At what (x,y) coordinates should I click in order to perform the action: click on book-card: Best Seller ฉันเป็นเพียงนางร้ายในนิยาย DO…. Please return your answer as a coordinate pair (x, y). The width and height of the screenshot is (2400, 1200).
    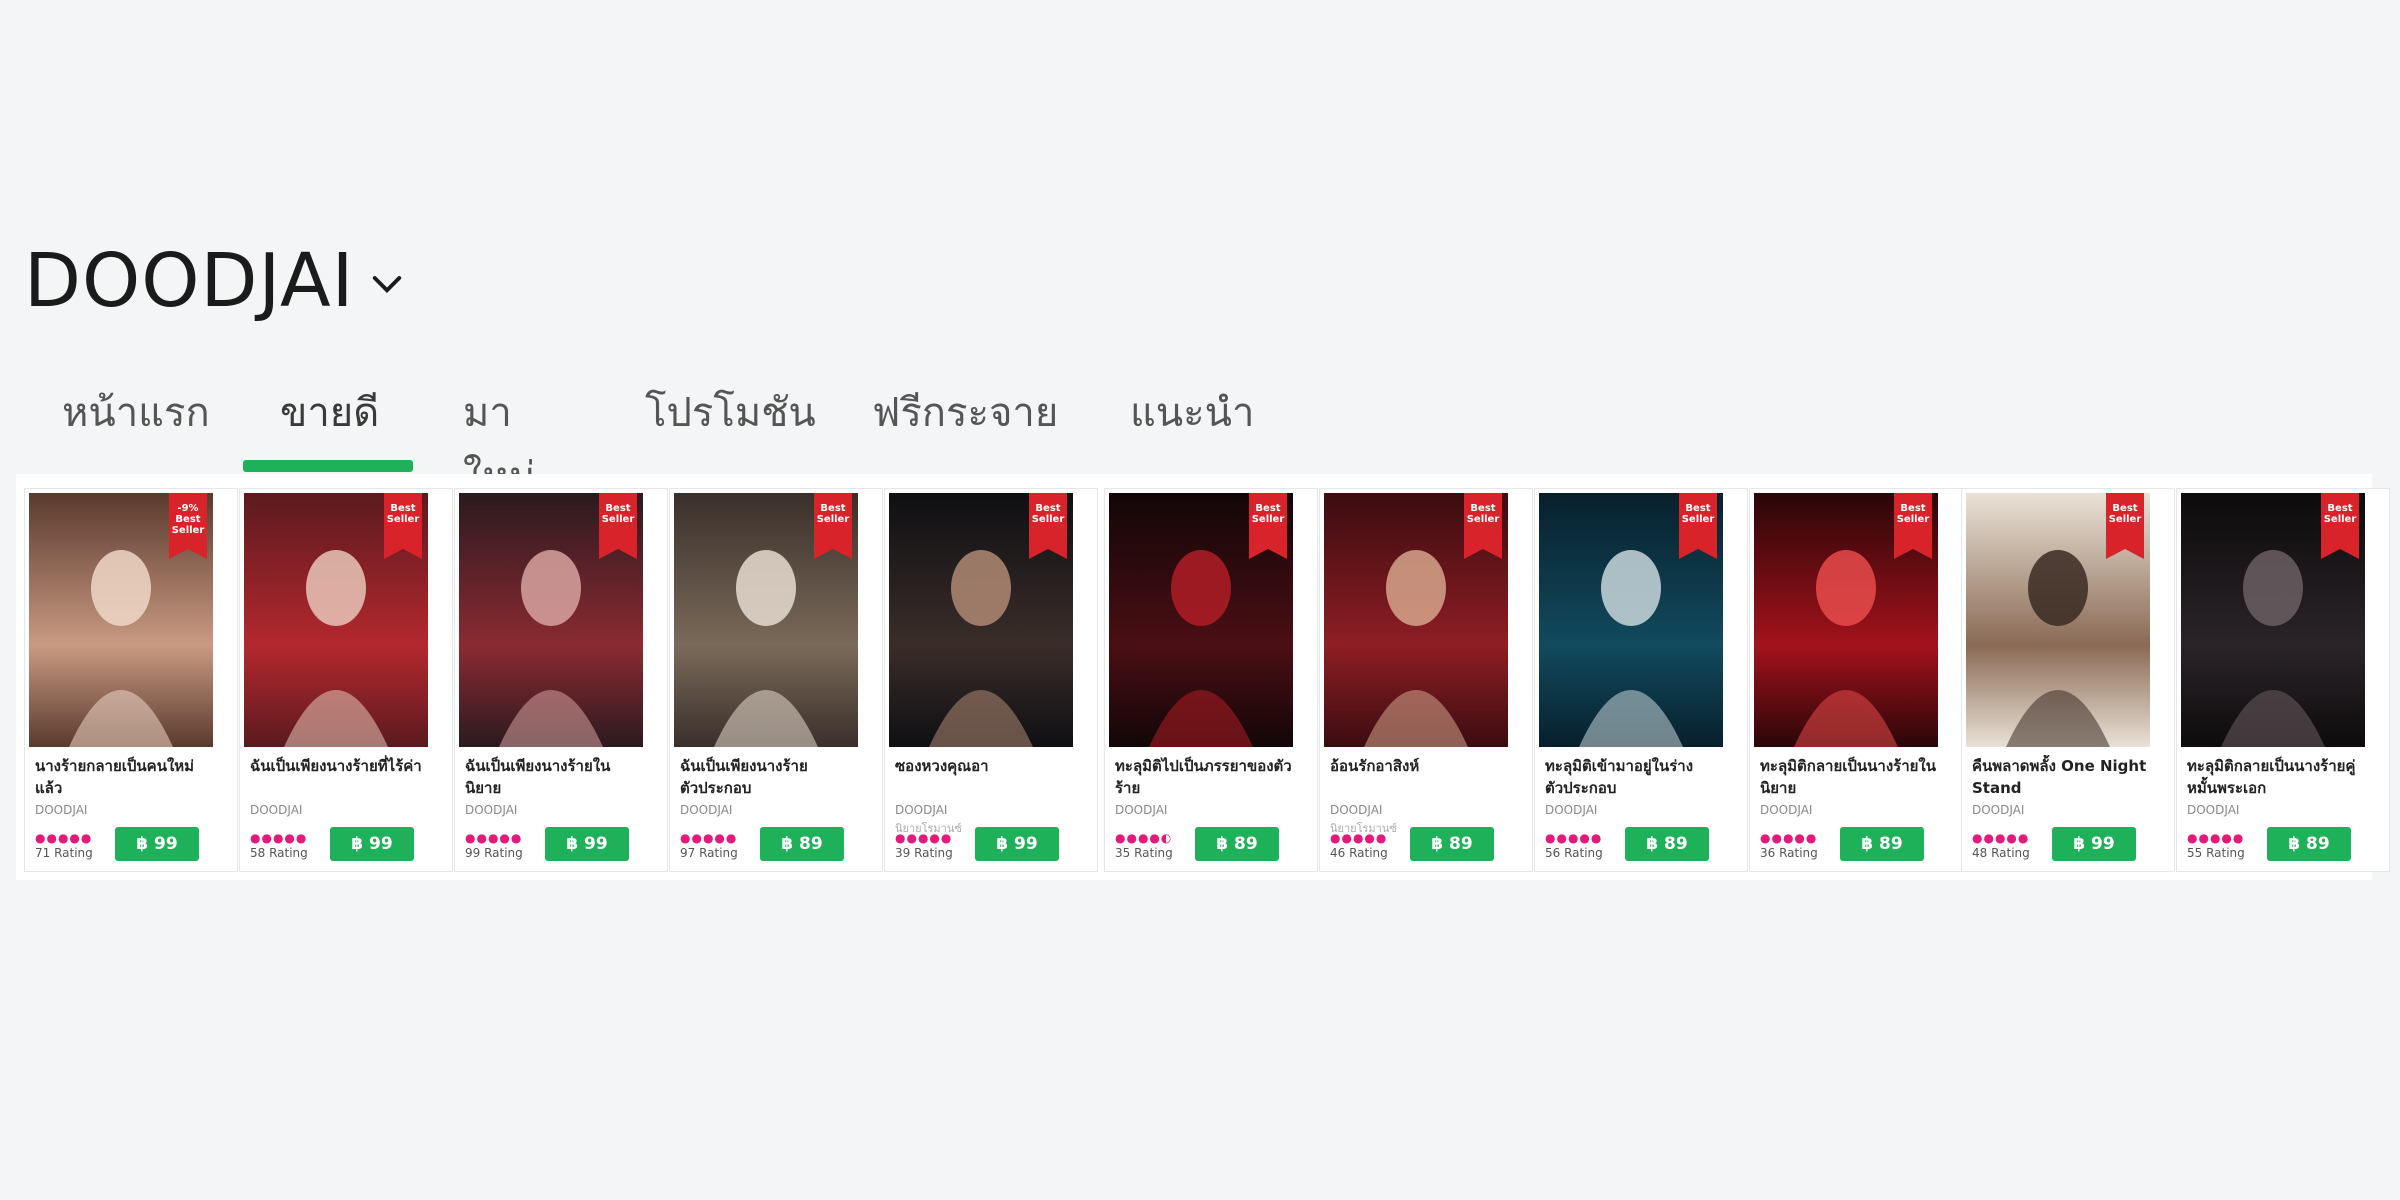
    Looking at the image, I should click on (561, 680).